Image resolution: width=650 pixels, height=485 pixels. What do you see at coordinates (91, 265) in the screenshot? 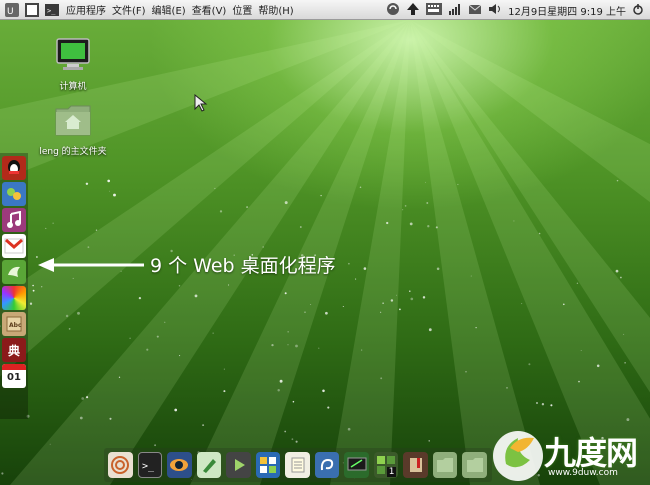
I see `annotation-arrow-icon` at bounding box center [91, 265].